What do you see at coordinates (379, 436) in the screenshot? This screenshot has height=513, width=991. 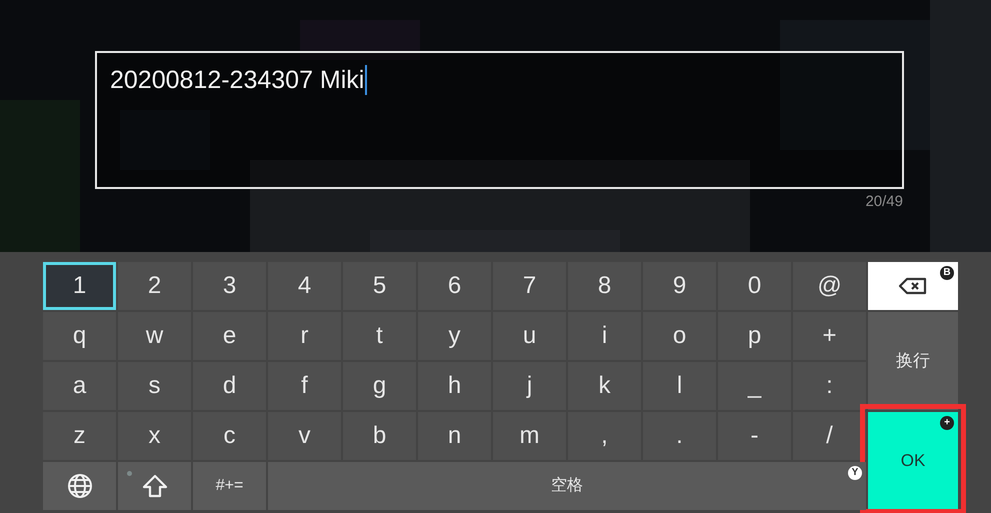 I see `key: b` at bounding box center [379, 436].